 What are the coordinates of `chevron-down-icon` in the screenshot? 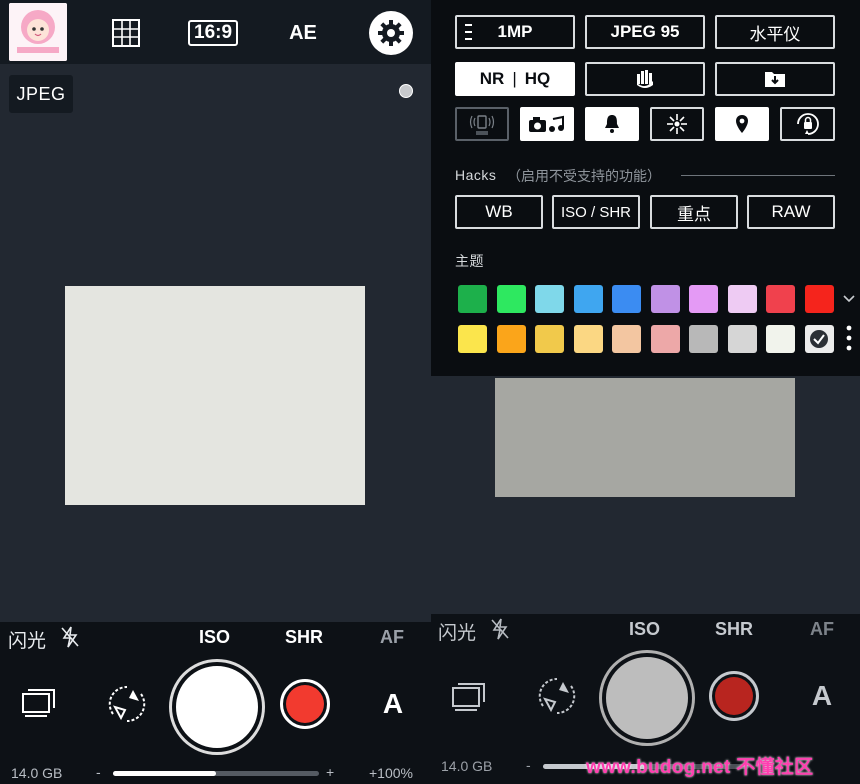 It's located at (849, 299).